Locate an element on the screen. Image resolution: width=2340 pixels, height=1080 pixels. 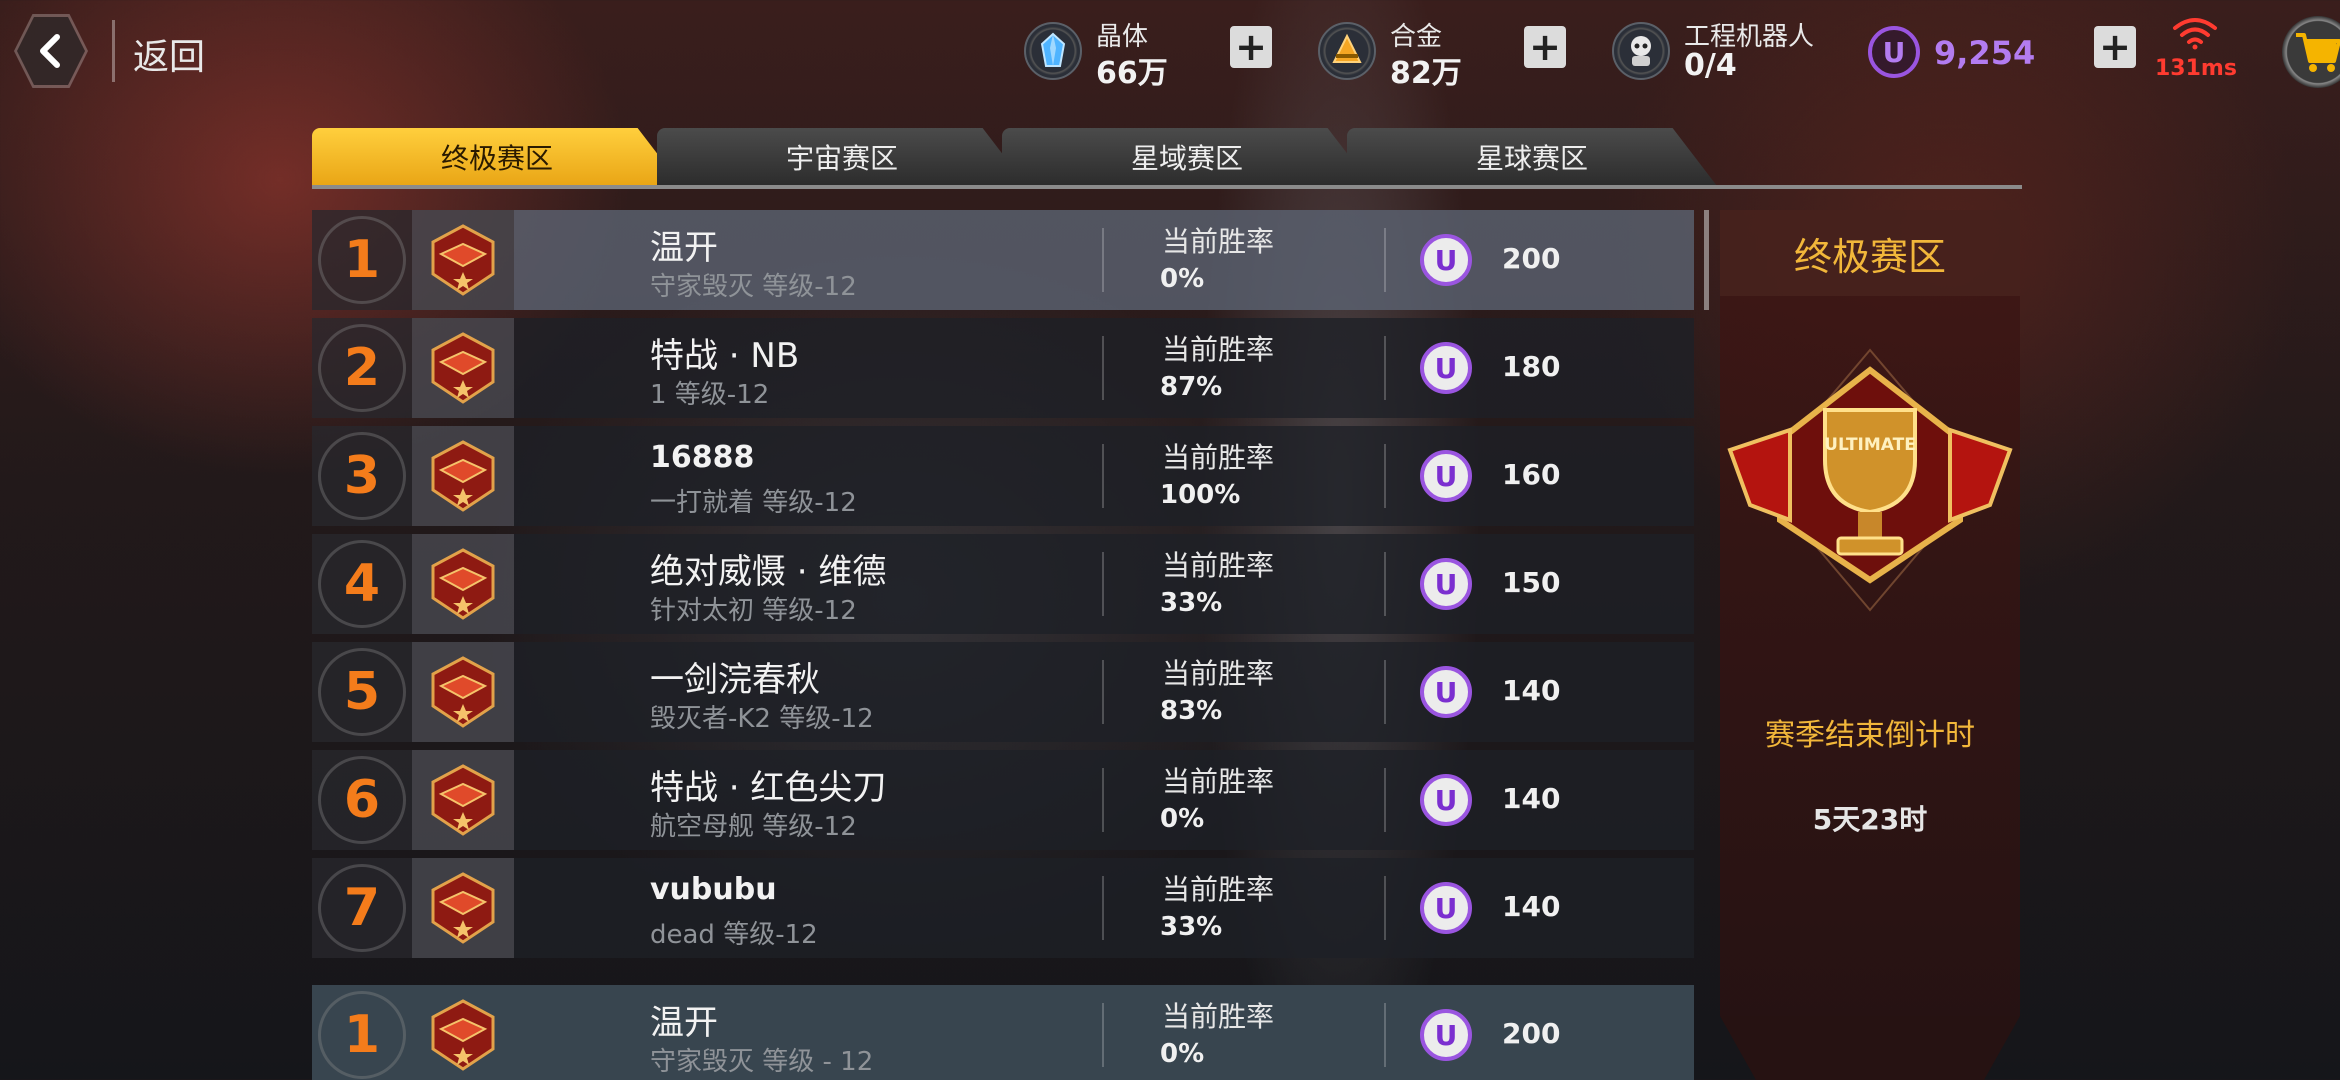
ranking-row: 5 一剑浣春秋 毁灭者-K2 等级-12 当前胜率 83% U 140 is located at coordinates (1003, 692).